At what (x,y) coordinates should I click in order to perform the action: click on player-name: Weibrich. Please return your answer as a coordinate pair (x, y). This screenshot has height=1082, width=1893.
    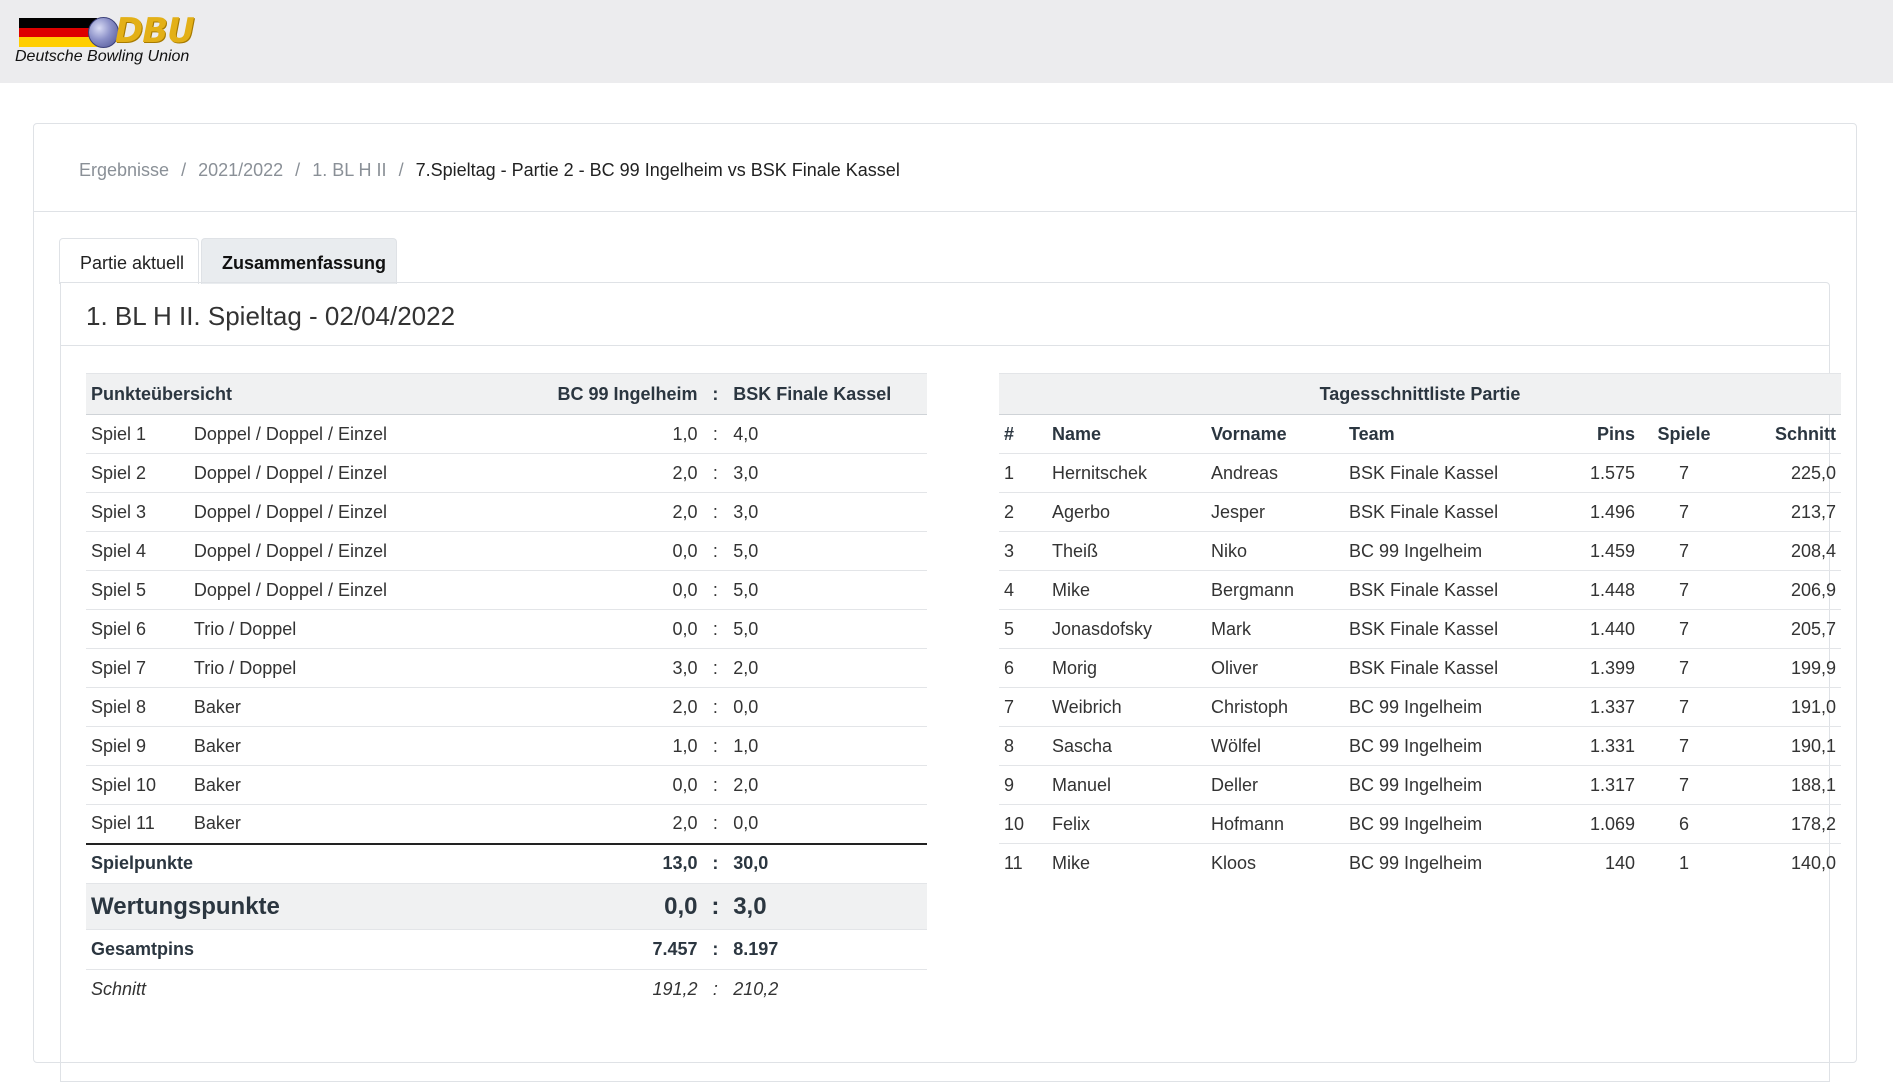
    Looking at the image, I should click on (1126, 707).